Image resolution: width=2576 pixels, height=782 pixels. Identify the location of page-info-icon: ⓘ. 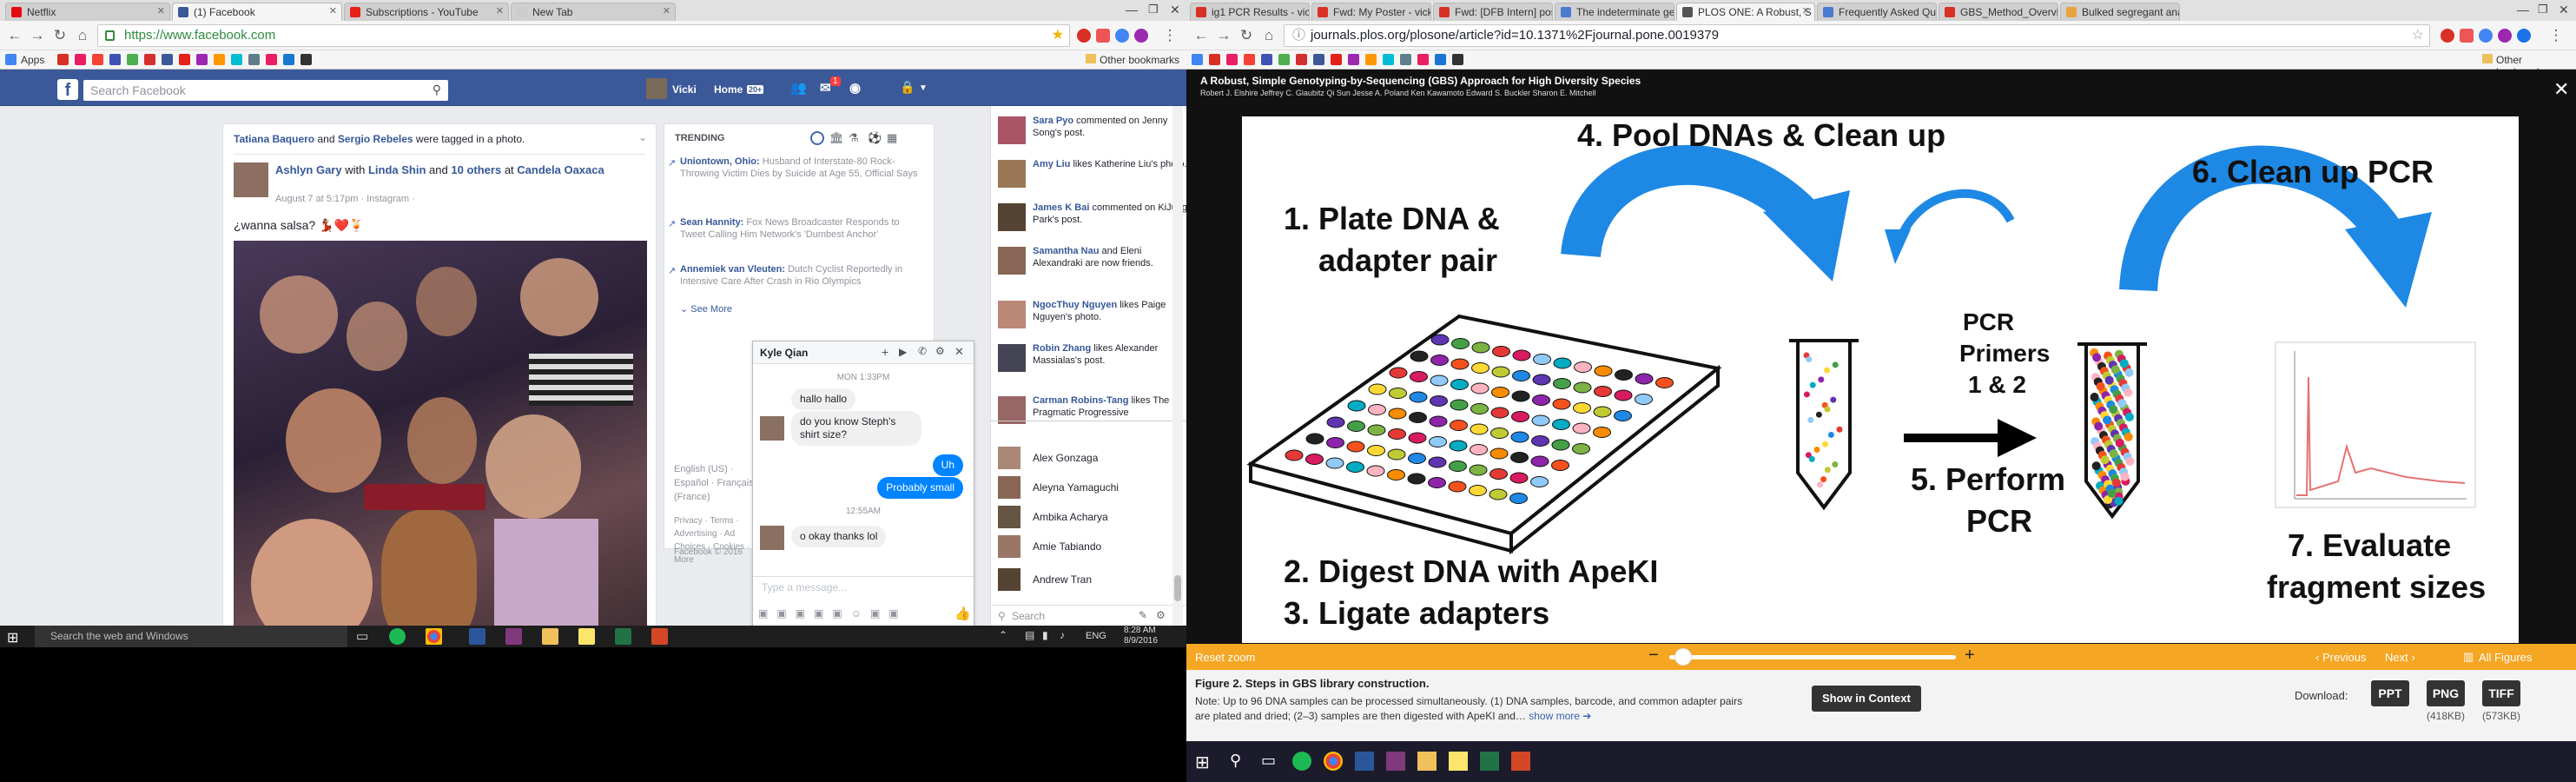
(1298, 35).